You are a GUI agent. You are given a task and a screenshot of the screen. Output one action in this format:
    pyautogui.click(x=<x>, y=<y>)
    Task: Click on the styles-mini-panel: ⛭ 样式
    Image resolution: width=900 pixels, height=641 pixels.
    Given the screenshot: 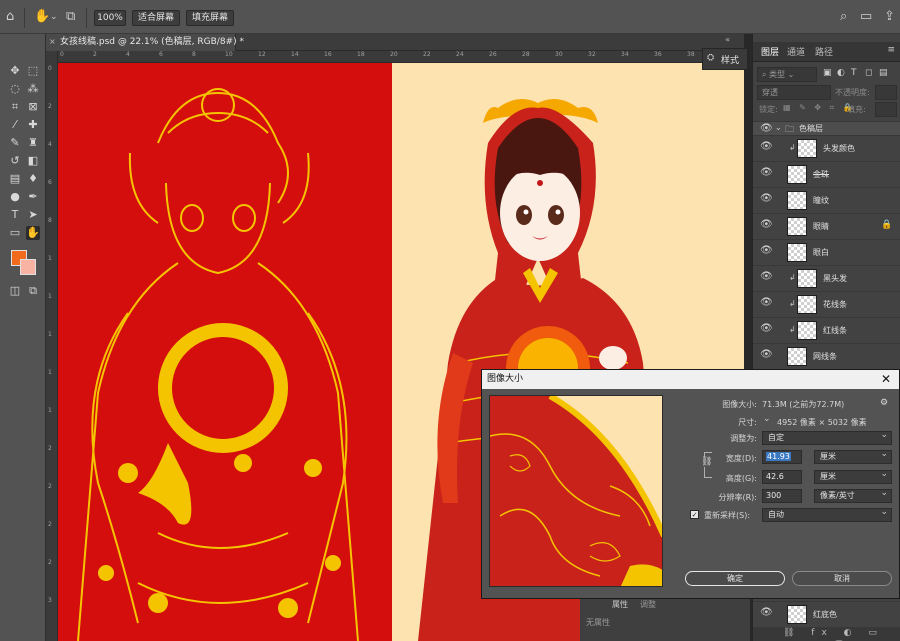 What is the action you would take?
    pyautogui.click(x=725, y=59)
    